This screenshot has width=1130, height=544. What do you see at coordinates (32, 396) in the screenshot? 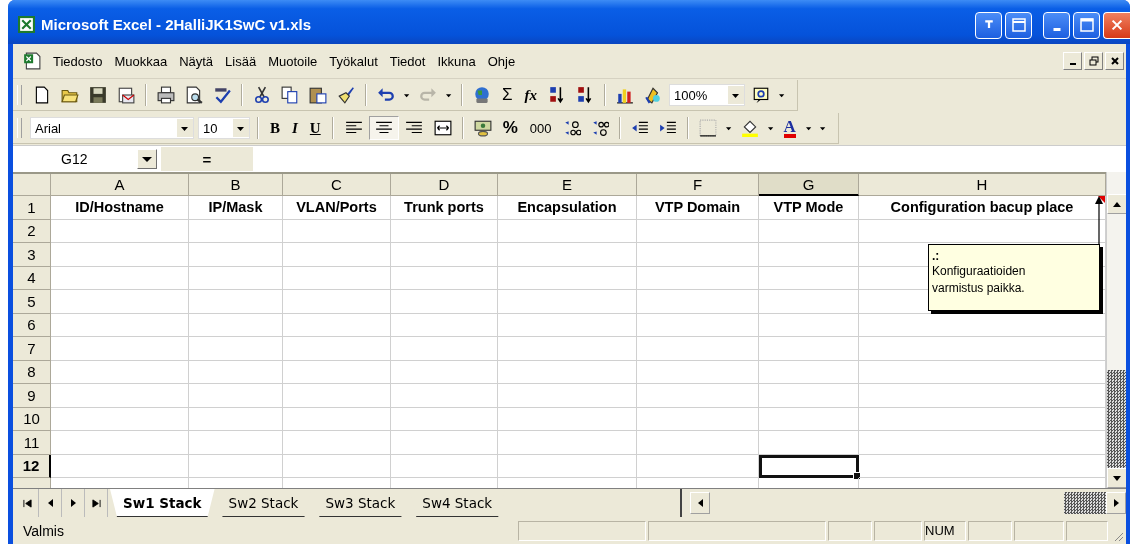
I see `row-header: 9` at bounding box center [32, 396].